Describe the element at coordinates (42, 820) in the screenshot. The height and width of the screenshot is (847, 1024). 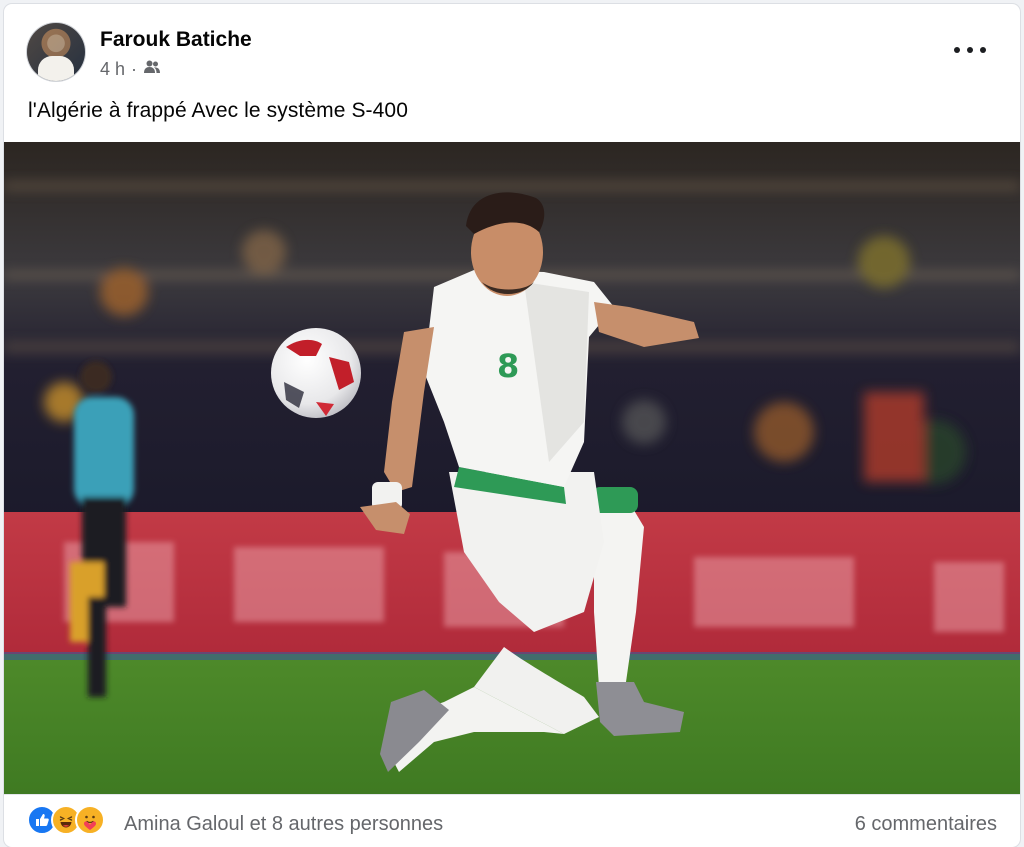
I see `like-icon-svg` at that location.